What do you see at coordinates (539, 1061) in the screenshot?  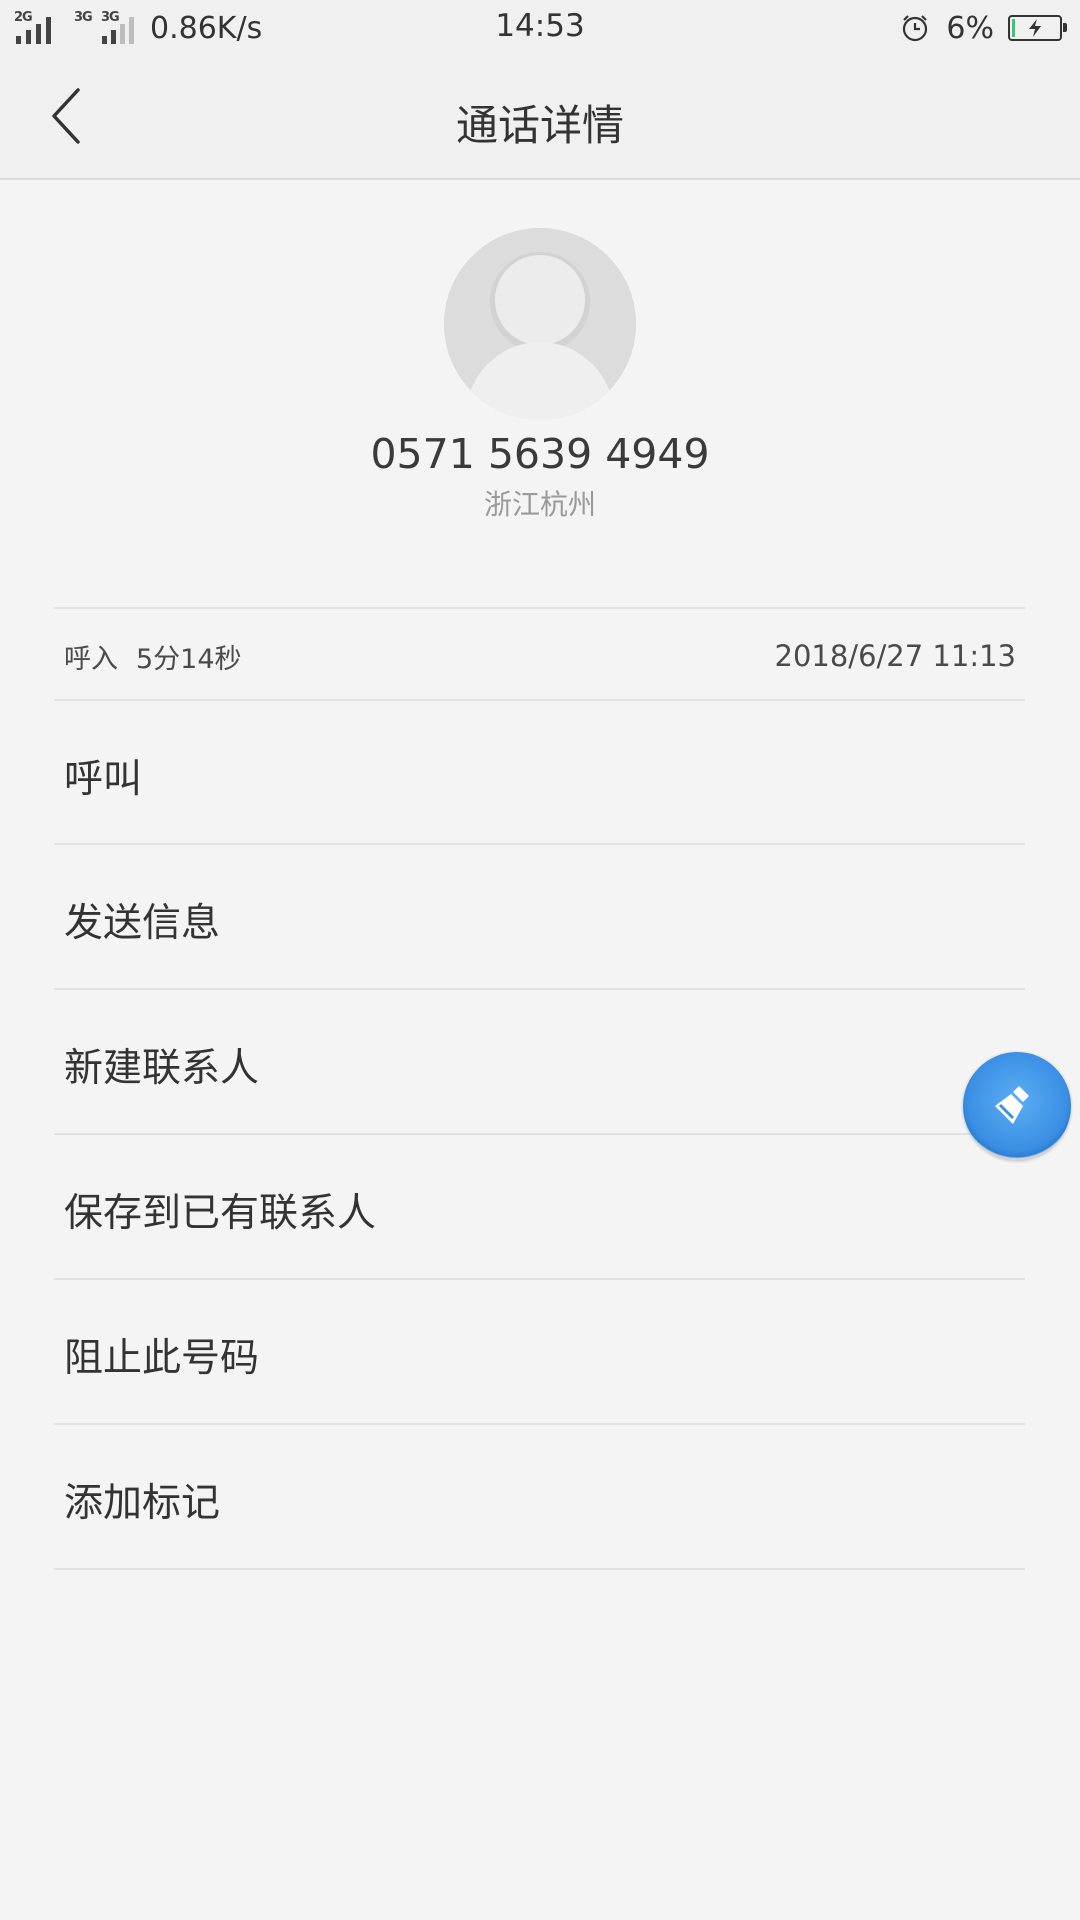 I see `new-contact-button: 新建联系人` at bounding box center [539, 1061].